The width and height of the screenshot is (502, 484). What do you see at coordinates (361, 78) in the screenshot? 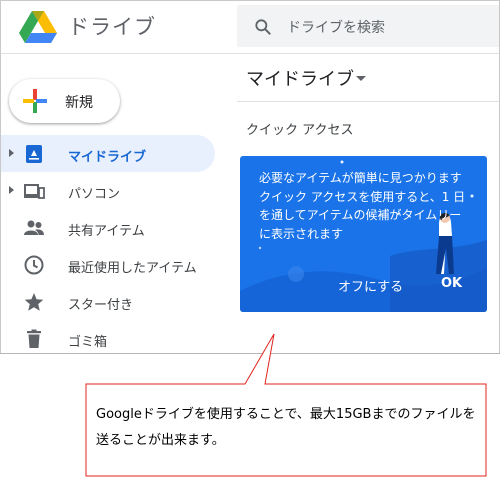
I see `title-dropdown-icon` at bounding box center [361, 78].